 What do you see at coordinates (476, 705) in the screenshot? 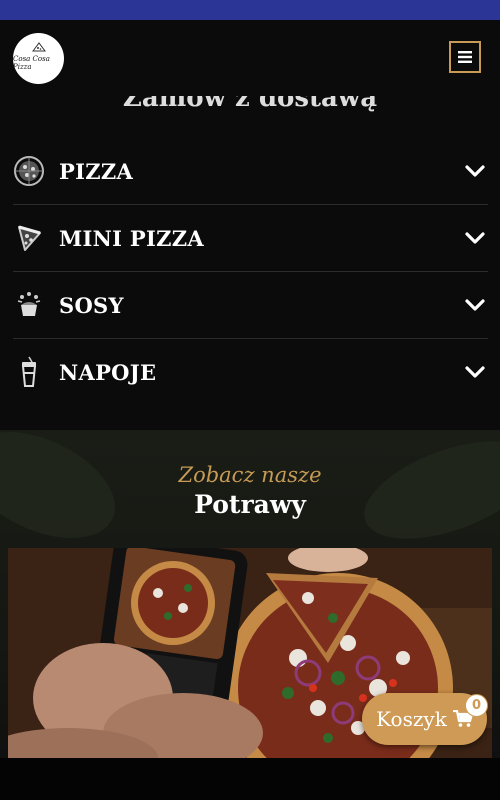
I see `cart-count-badge: 0` at bounding box center [476, 705].